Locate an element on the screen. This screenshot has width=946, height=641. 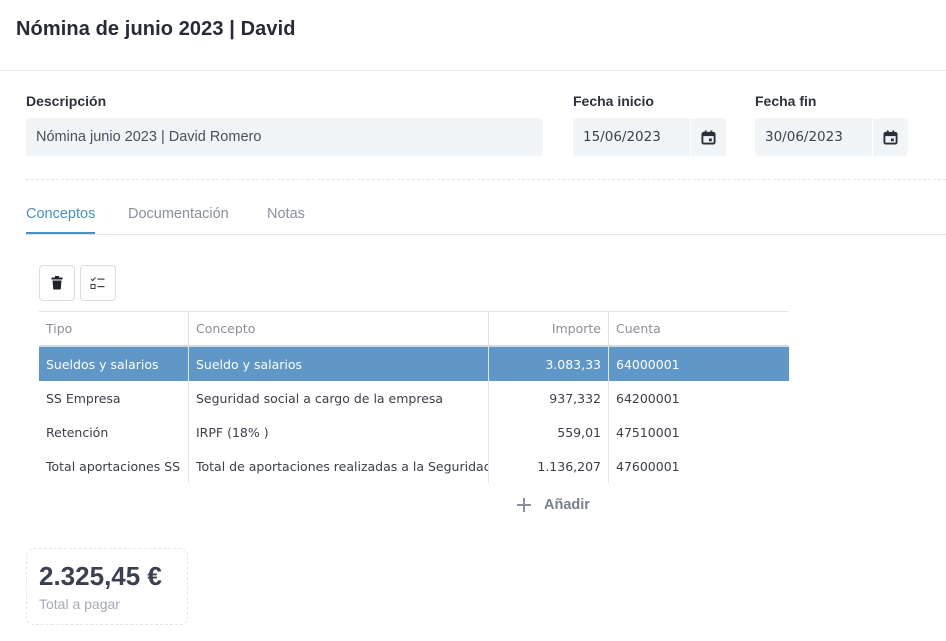
tab-notas: Notas is located at coordinates (286, 219).